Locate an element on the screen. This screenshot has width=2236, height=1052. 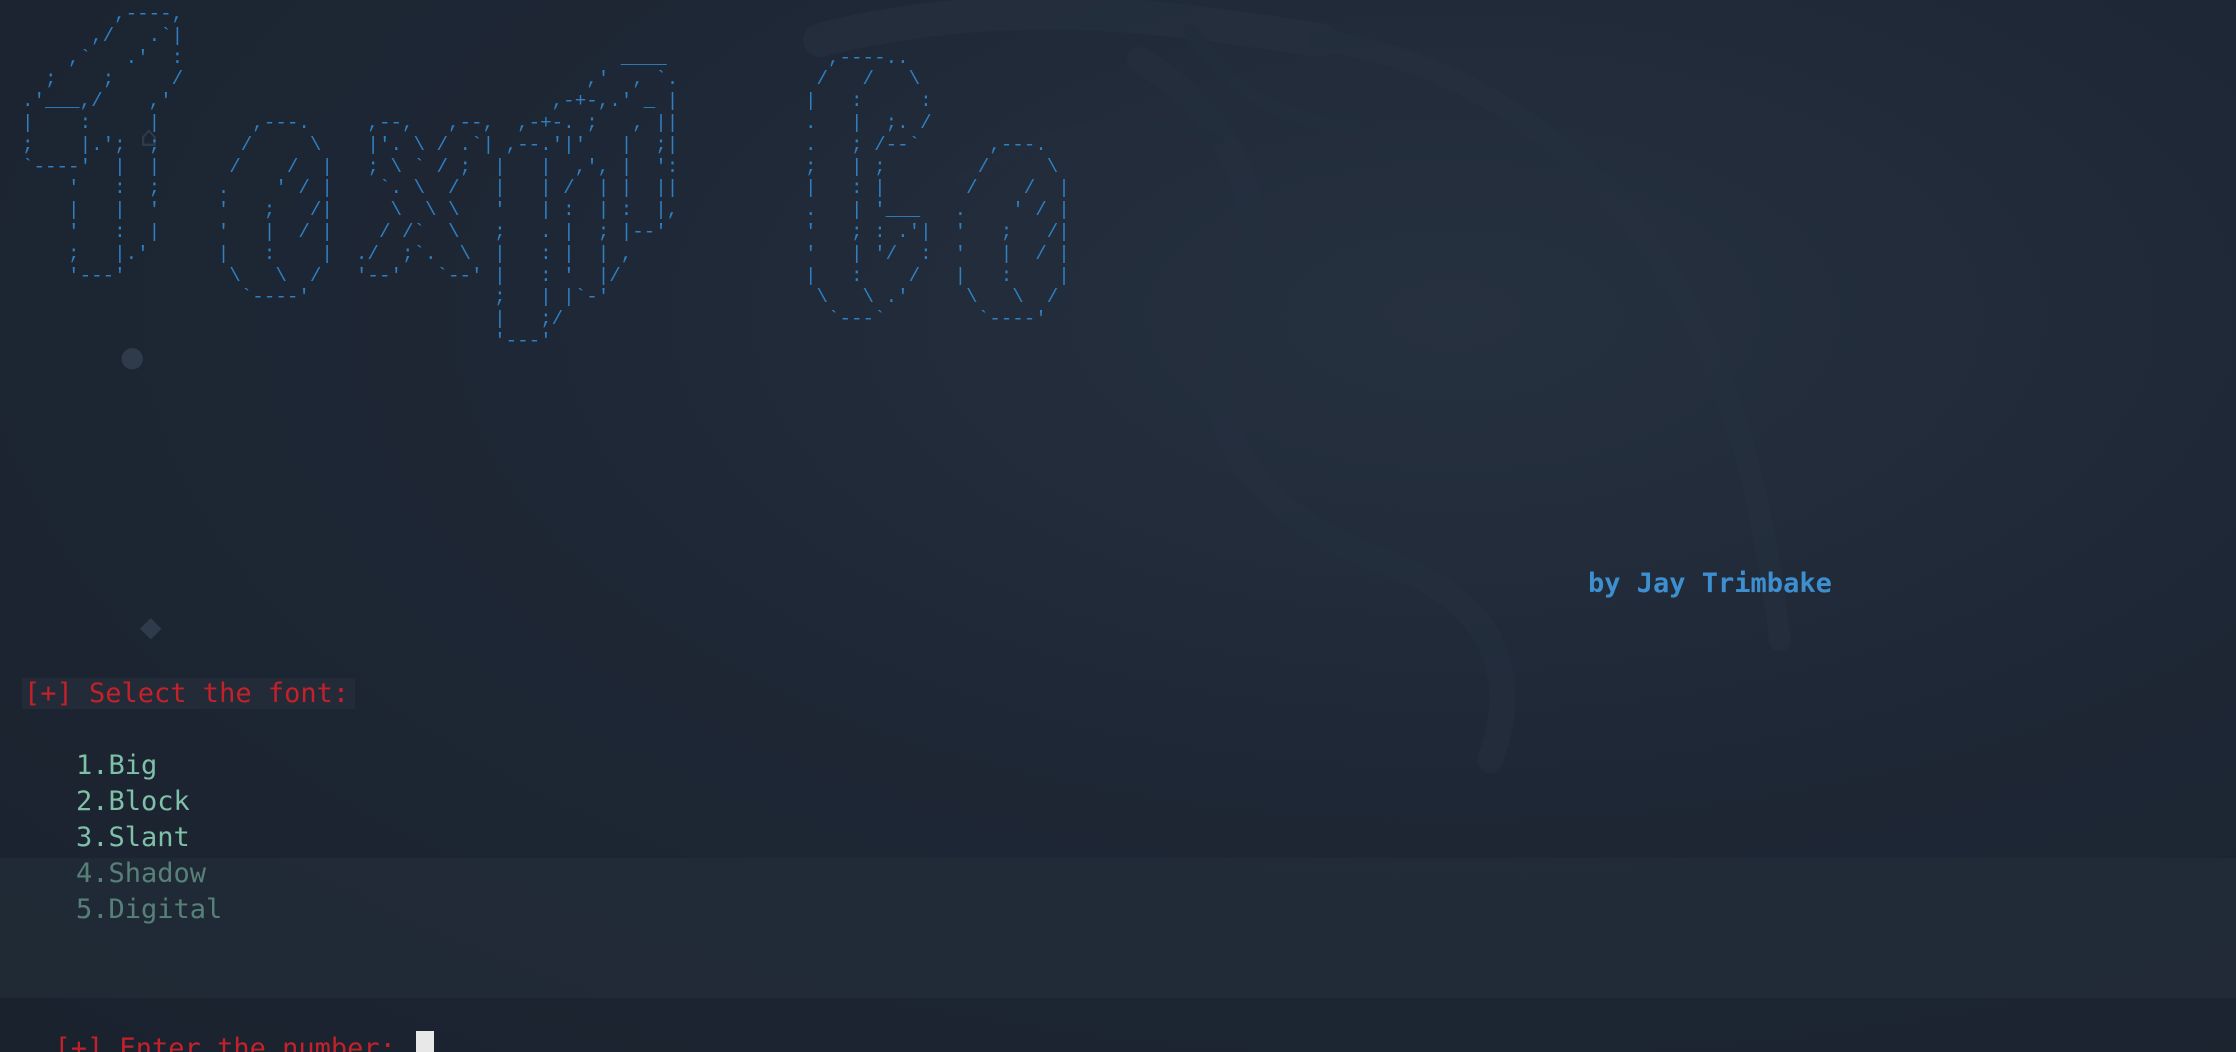
font-option-block: 2.Block is located at coordinates (133, 801).